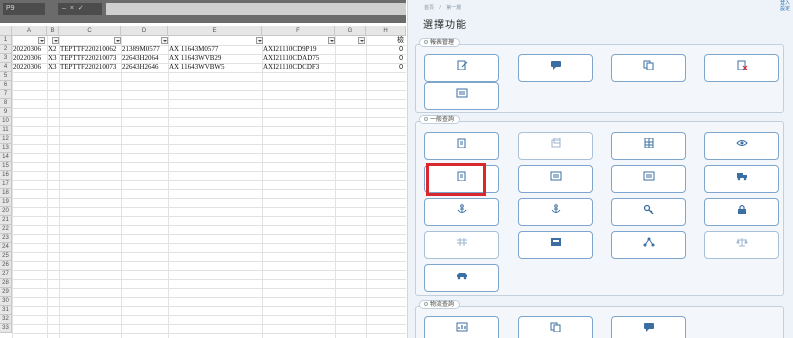 The height and width of the screenshot is (338, 793). What do you see at coordinates (785, 9) in the screenshot?
I see `corner-link: 設定` at bounding box center [785, 9].